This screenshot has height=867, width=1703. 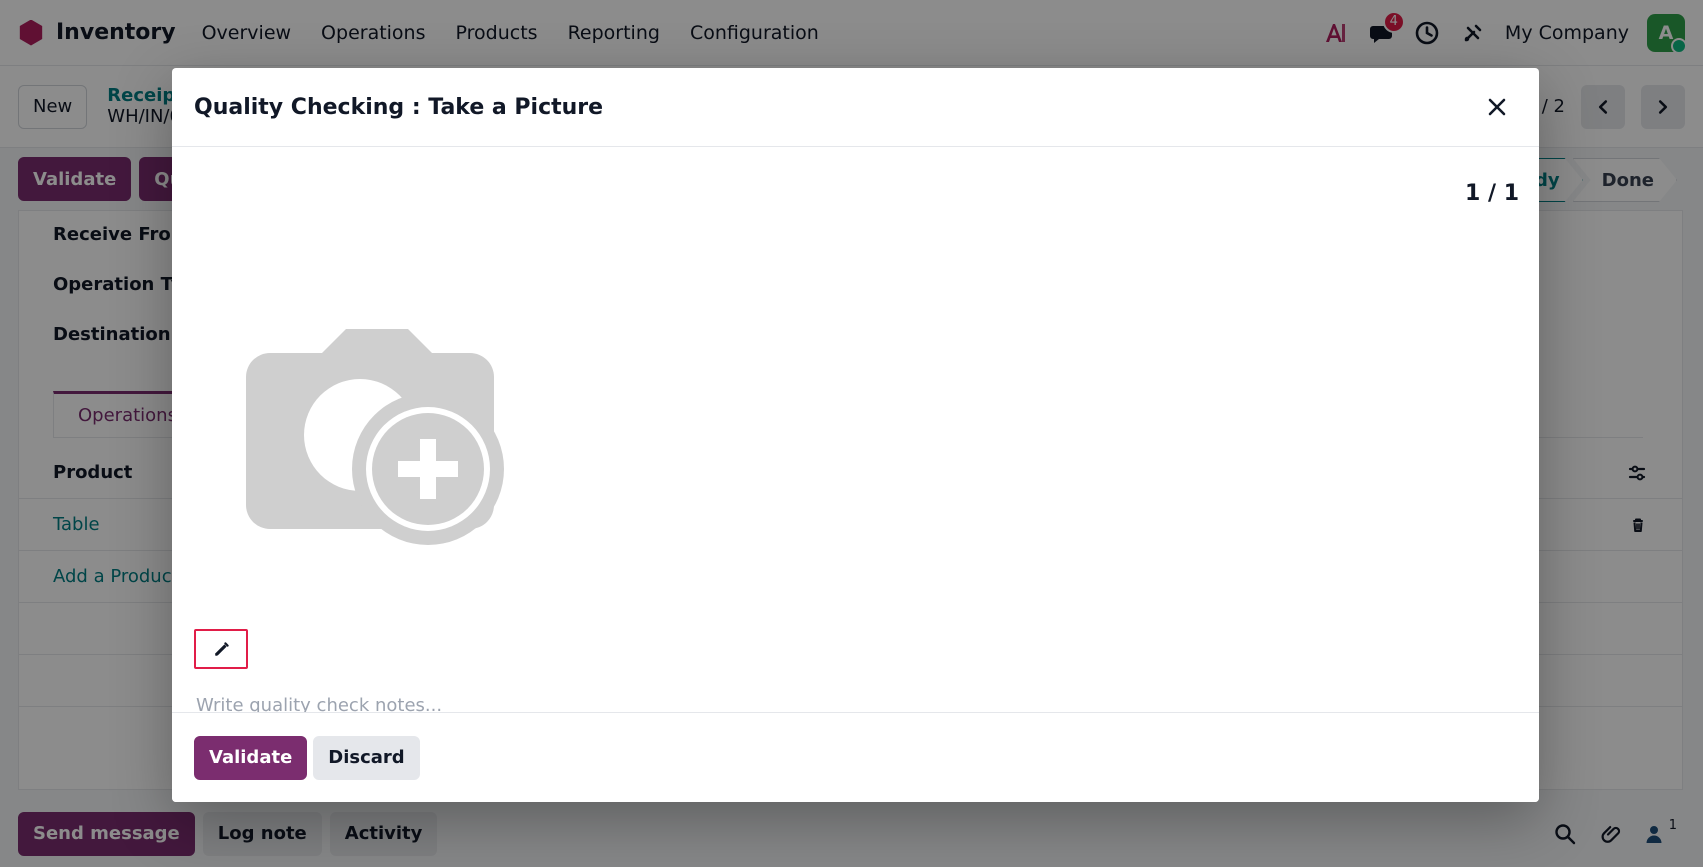 I want to click on edit-picture-button, so click(x=221, y=649).